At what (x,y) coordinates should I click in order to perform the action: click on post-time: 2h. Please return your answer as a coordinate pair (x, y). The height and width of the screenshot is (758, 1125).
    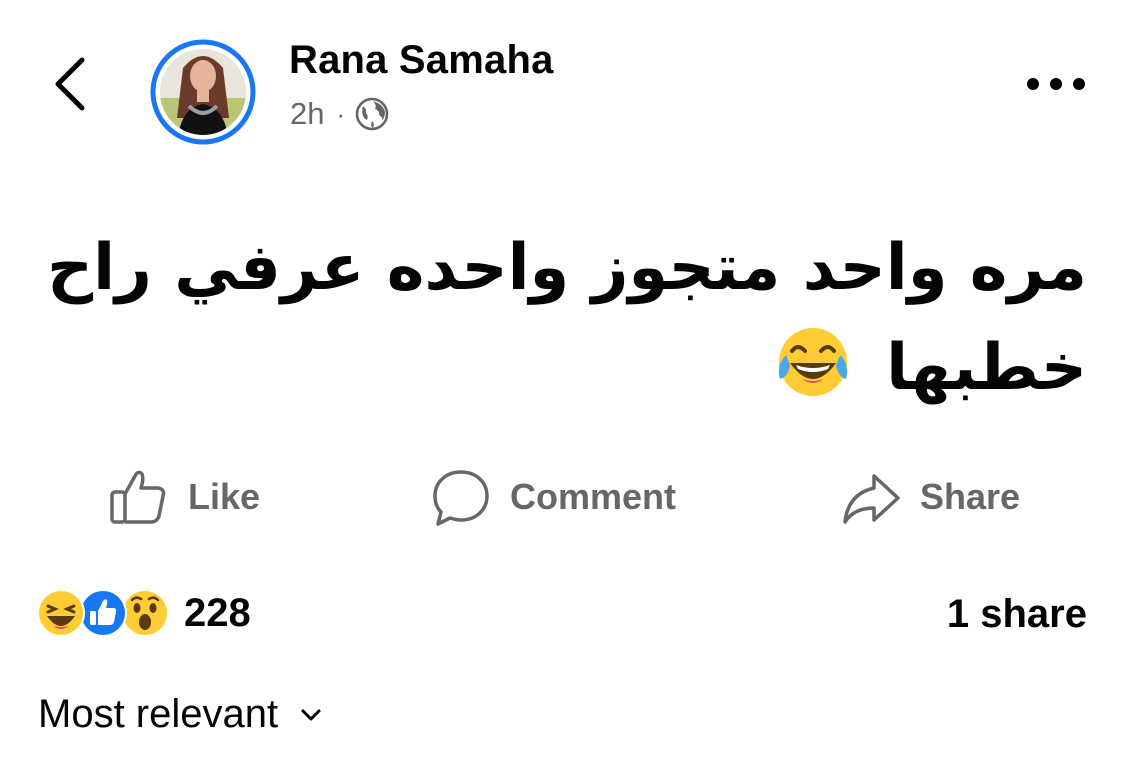
    Looking at the image, I should click on (307, 114).